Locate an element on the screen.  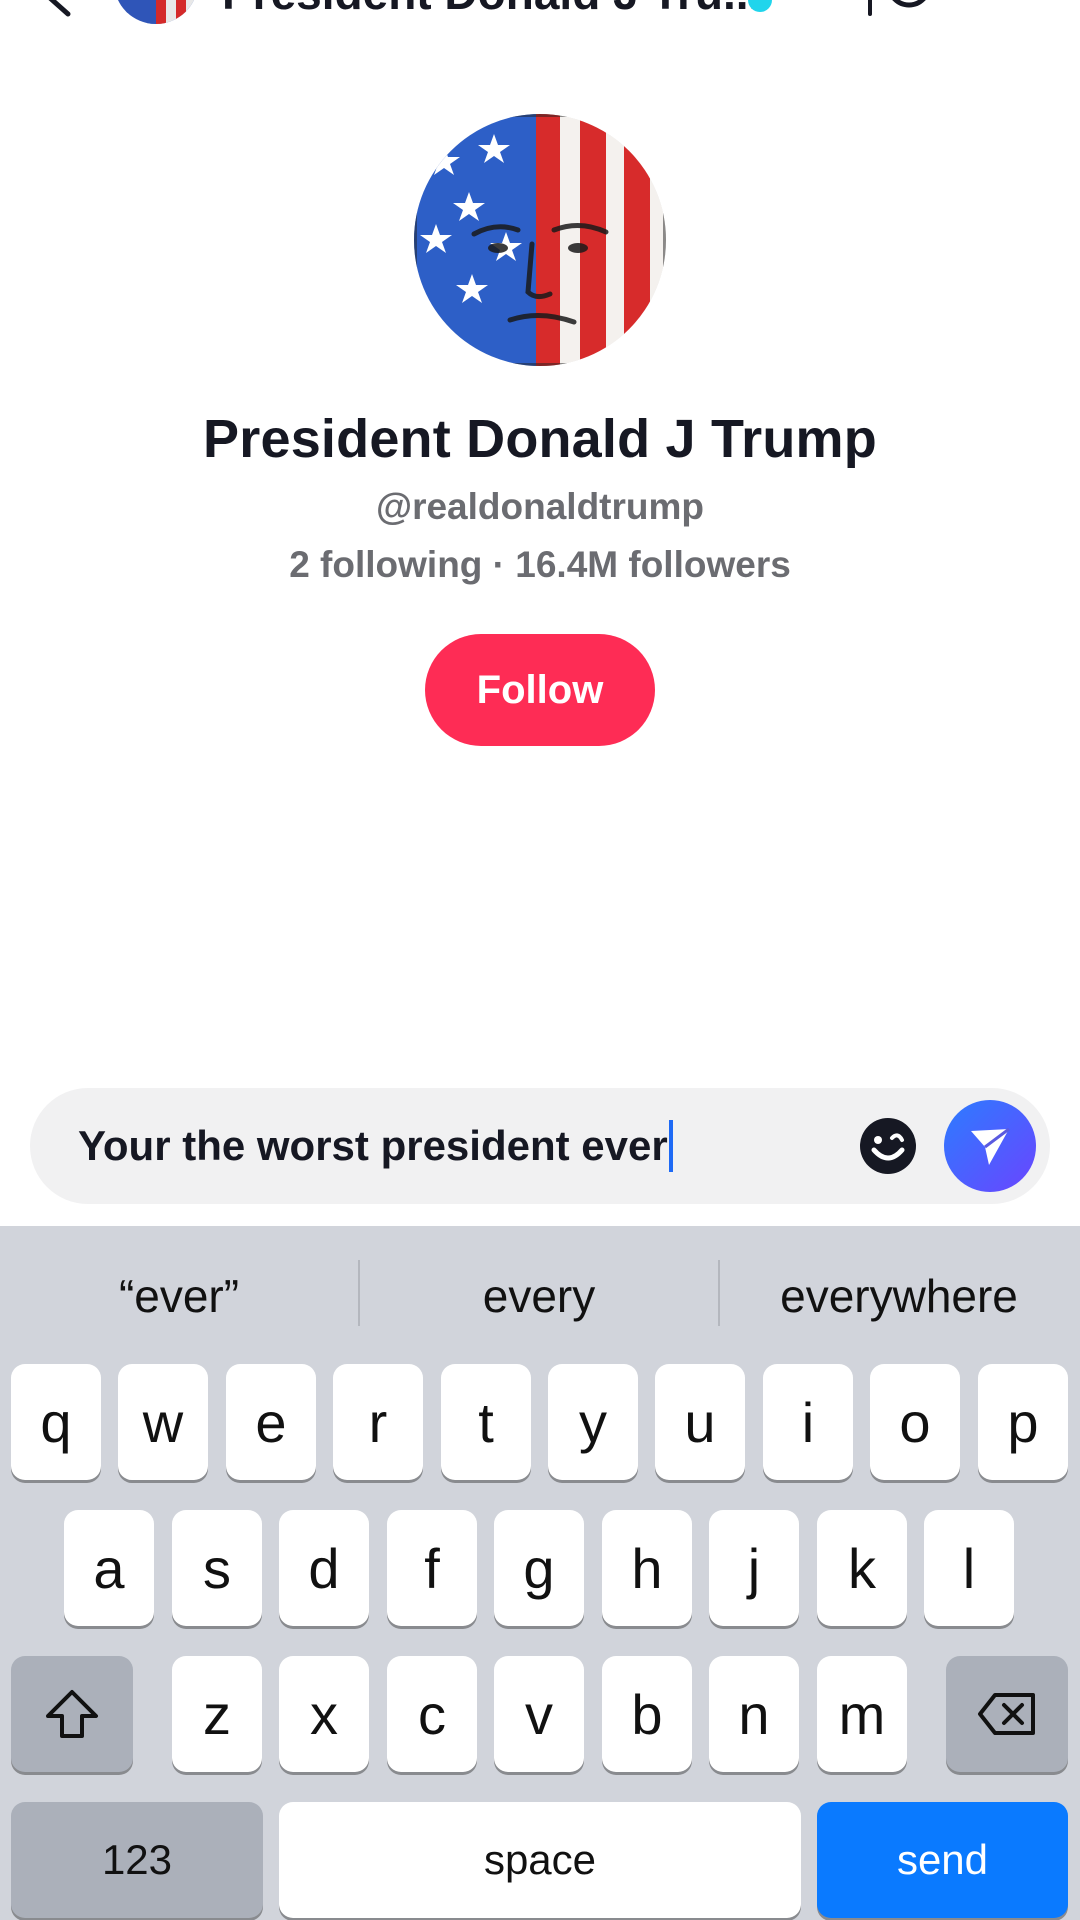
space-key: space is located at coordinates (540, 1860).